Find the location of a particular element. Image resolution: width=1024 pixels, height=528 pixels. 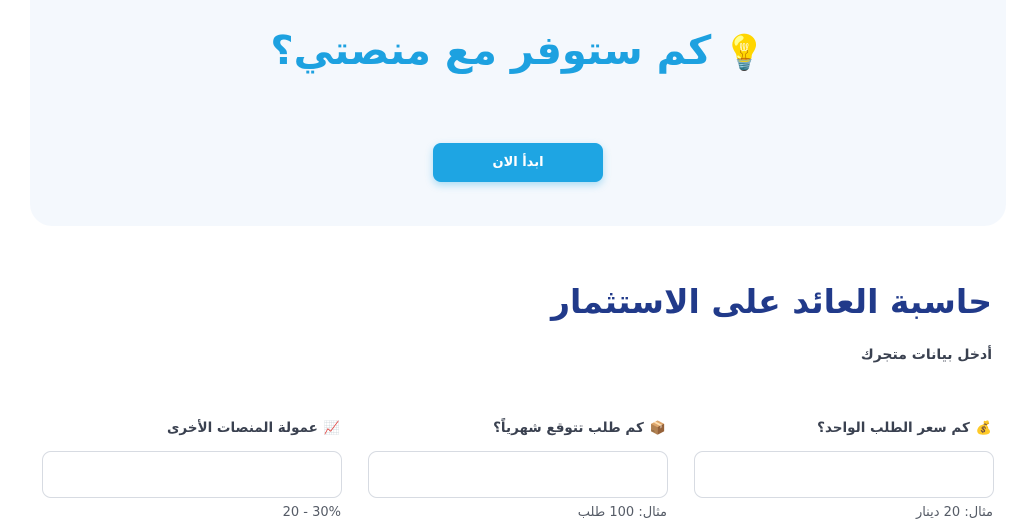

order-price-label: 💰 كم سعر الطلب الواحد؟ is located at coordinates (904, 428).